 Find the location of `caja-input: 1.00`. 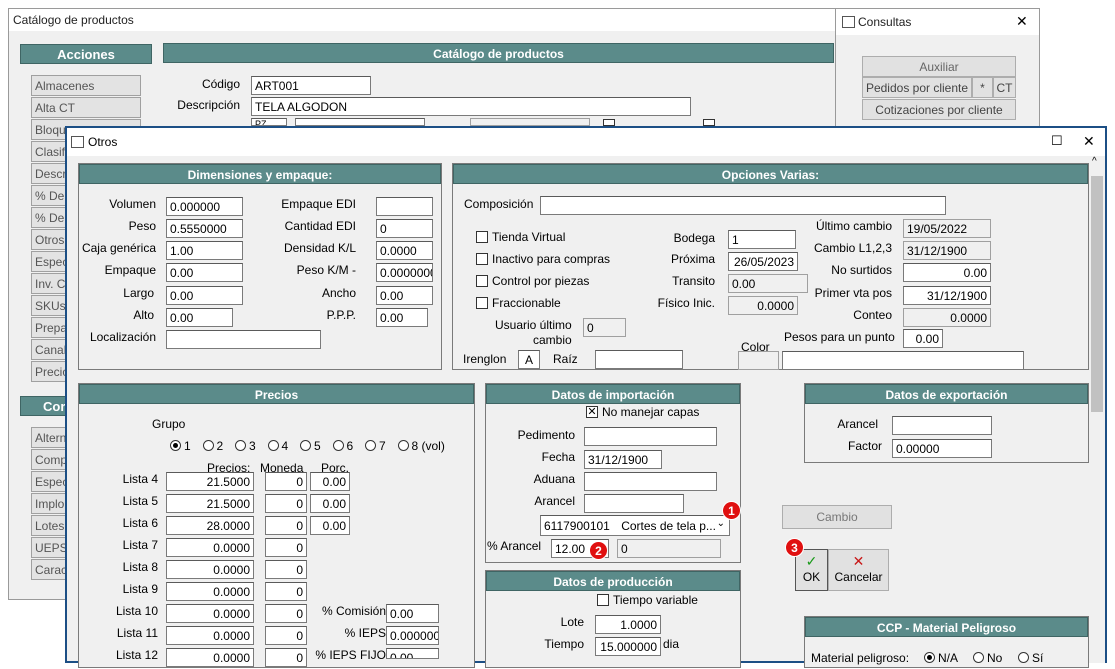

caja-input: 1.00 is located at coordinates (204, 250).